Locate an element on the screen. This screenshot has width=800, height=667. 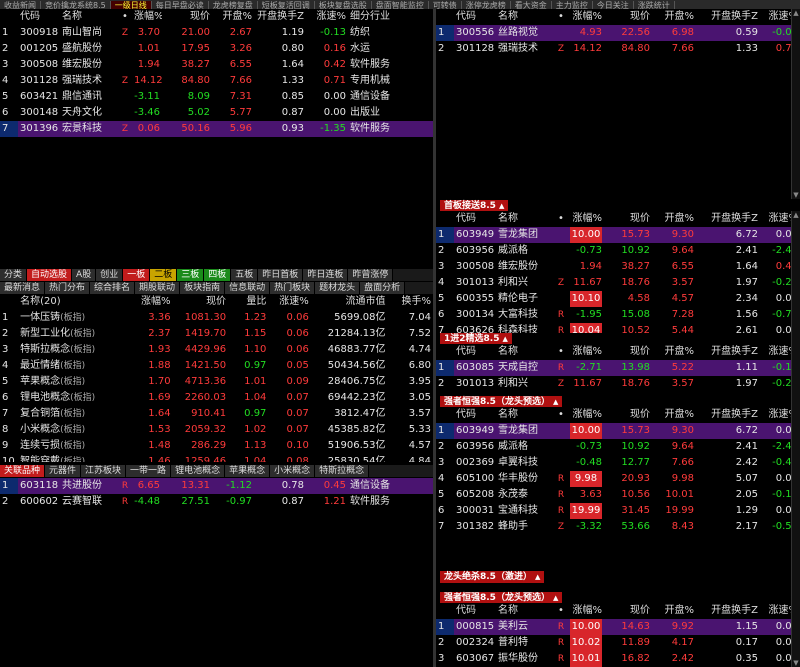
stock-code: 300918 is located at coordinates (39, 33).